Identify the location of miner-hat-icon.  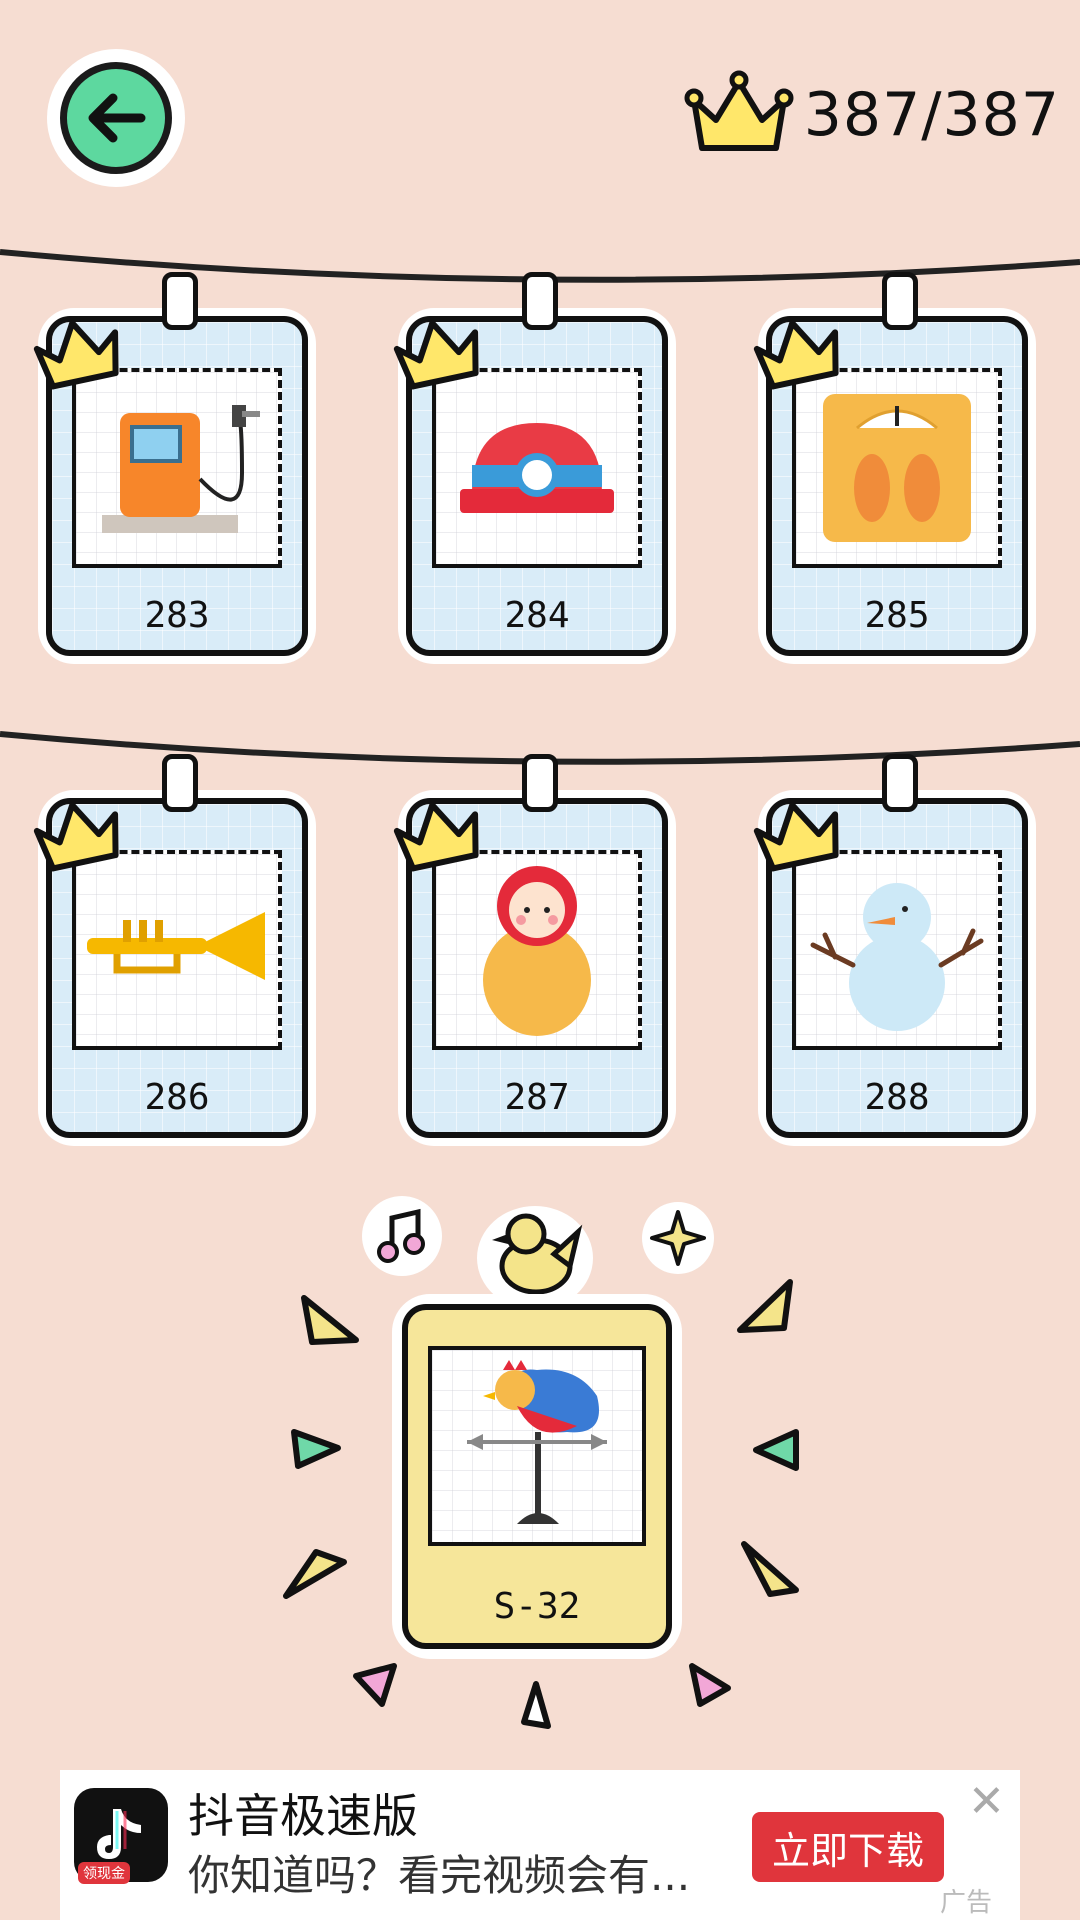
(537, 468).